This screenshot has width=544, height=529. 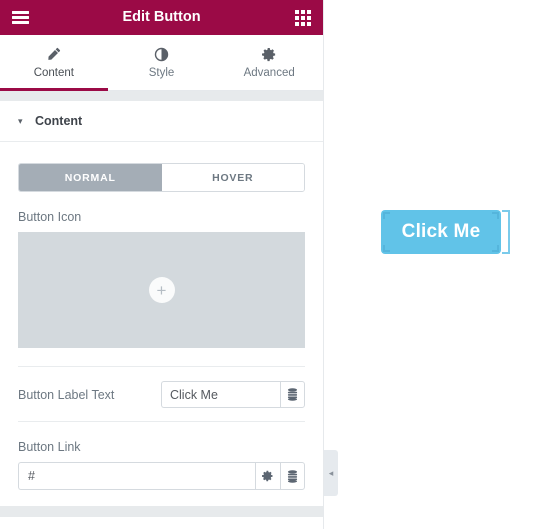 What do you see at coordinates (161, 523) in the screenshot?
I see `section-header-settings: ▸ Settings` at bounding box center [161, 523].